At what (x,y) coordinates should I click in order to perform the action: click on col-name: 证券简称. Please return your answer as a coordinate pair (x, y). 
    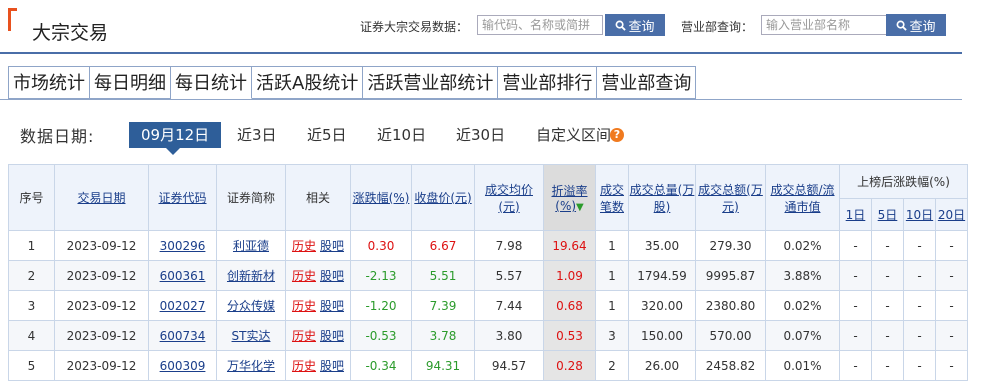
    Looking at the image, I should click on (251, 197).